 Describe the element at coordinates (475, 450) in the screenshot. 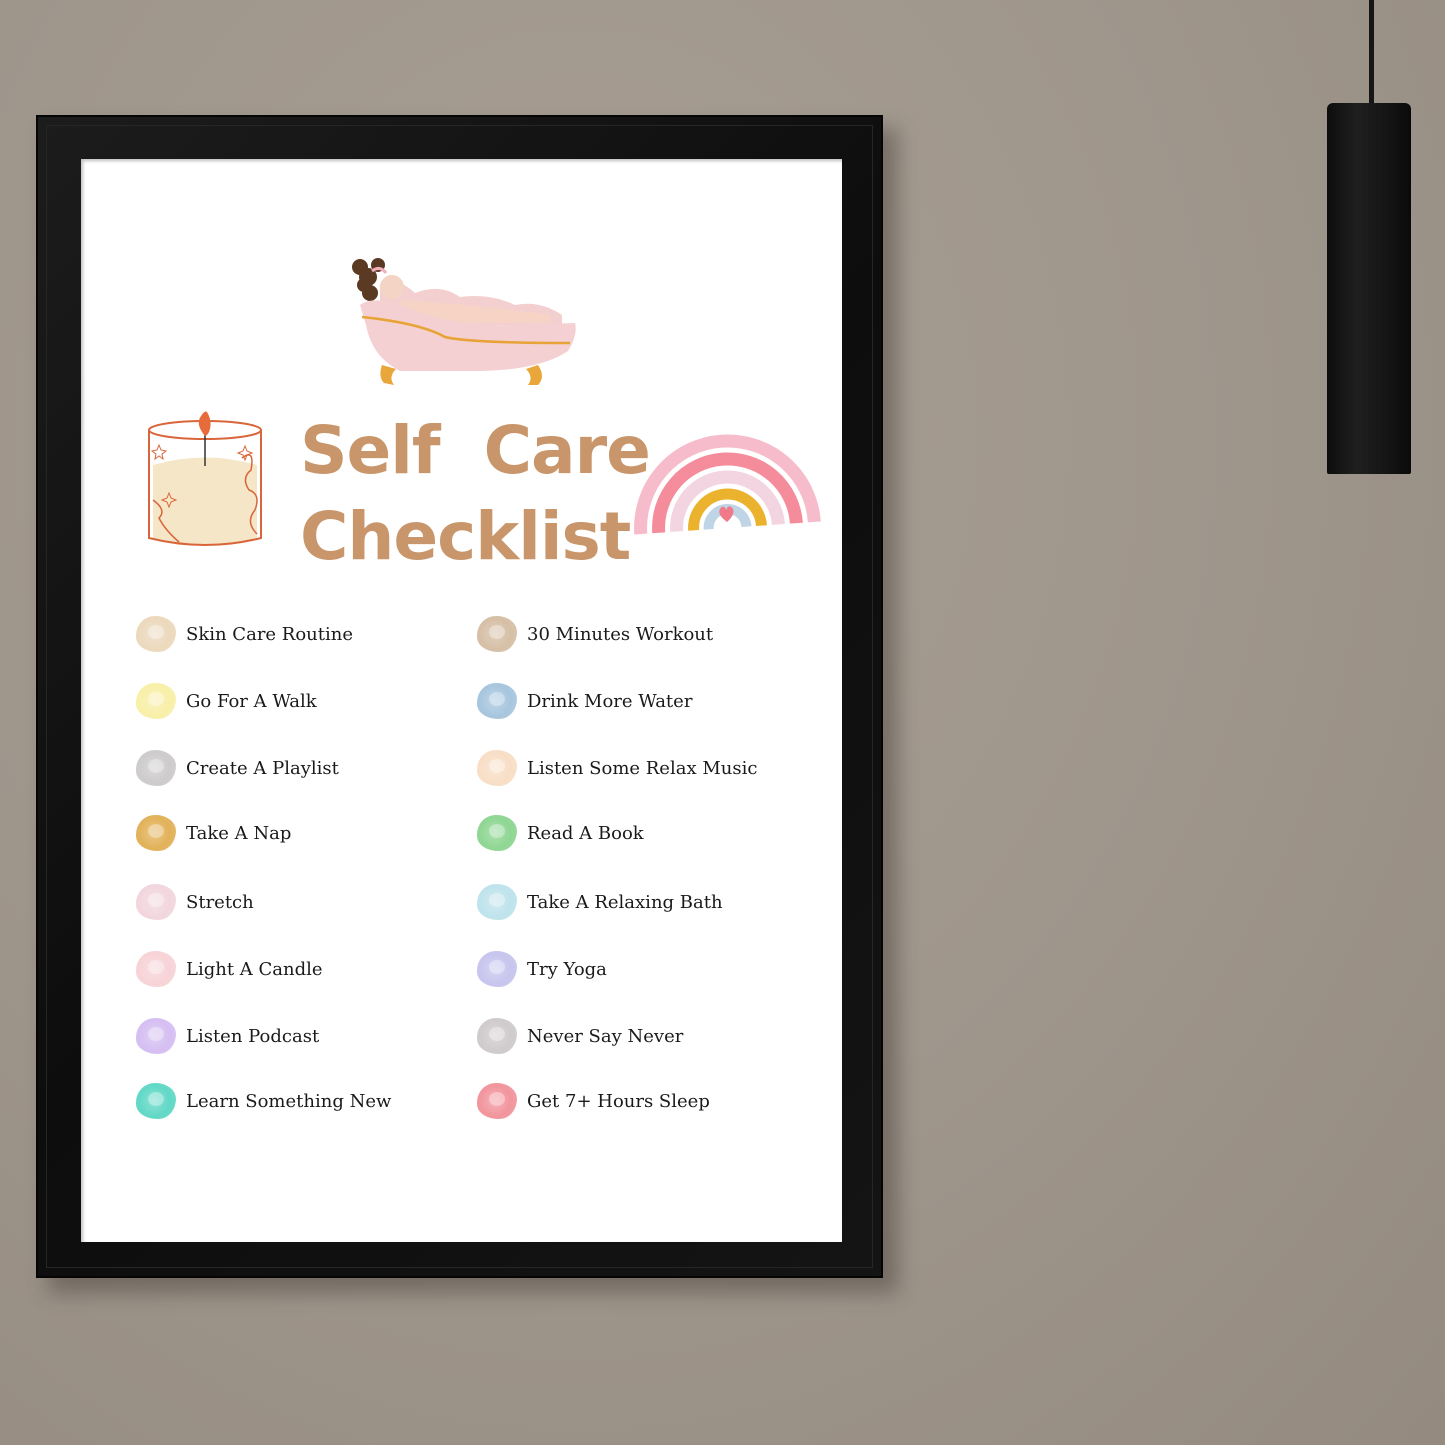

I see `title-line-1: Self Care` at that location.